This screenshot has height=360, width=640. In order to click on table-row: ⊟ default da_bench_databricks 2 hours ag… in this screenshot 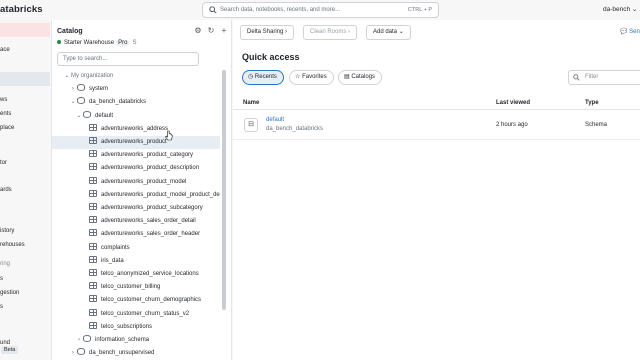, I will do `click(436, 125)`.